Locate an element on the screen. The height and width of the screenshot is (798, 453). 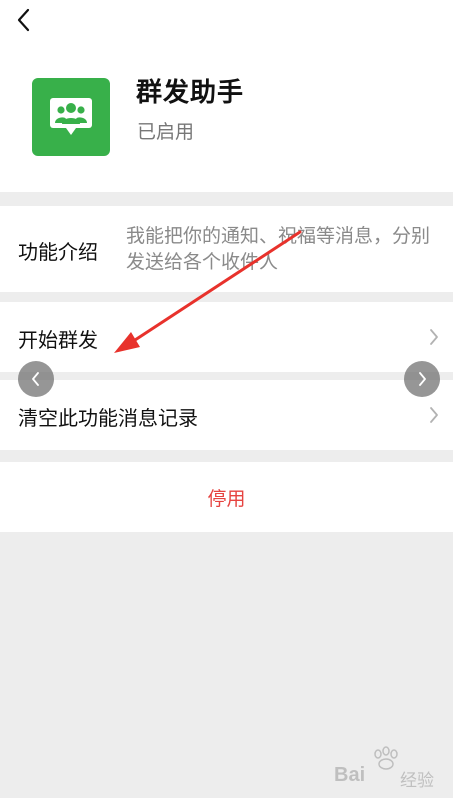
group-people-icon is located at coordinates (71, 116).